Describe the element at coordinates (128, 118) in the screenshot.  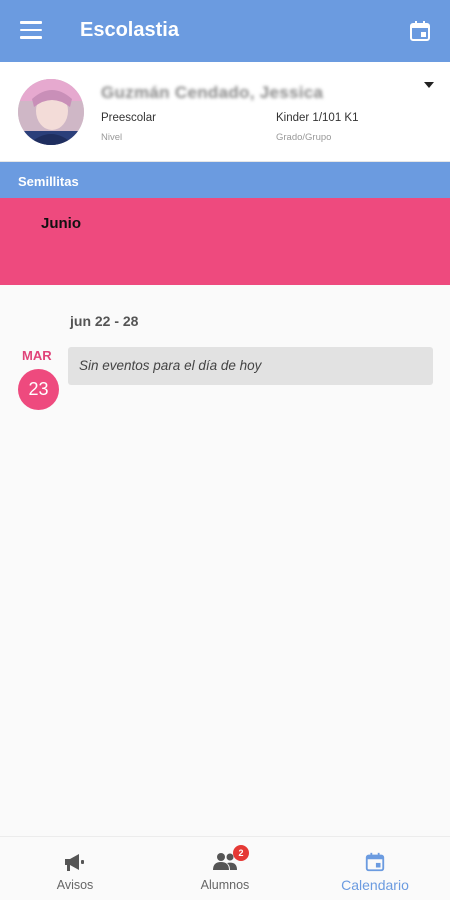
I see `student-level: Preescolar` at that location.